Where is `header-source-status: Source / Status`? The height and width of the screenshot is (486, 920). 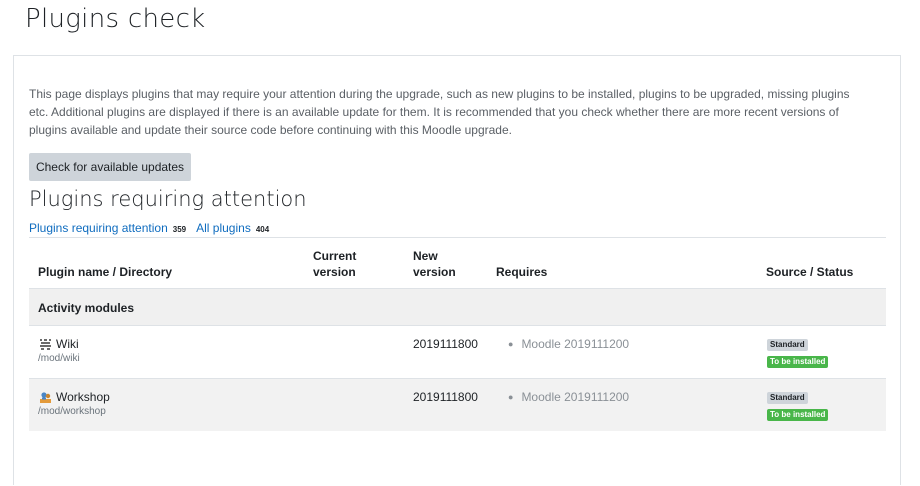
header-source-status: Source / Status is located at coordinates (810, 272).